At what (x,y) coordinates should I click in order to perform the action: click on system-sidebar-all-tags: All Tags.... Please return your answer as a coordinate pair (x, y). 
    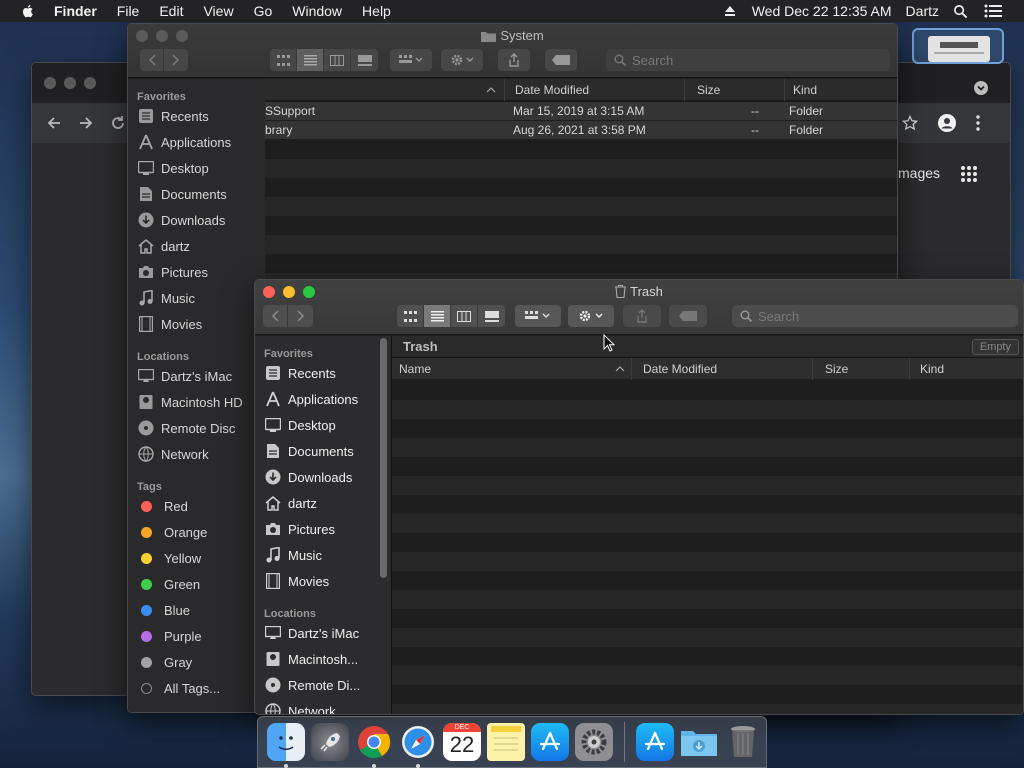
    Looking at the image, I should click on (196, 688).